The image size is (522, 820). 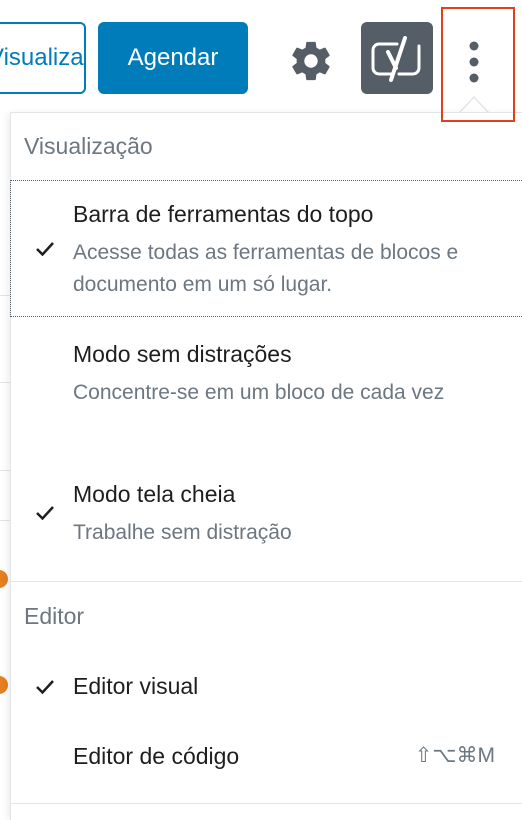 What do you see at coordinates (266, 511) in the screenshot?
I see `menu-item-fullscreen: Modo tela cheia Trabalhe sem distração` at bounding box center [266, 511].